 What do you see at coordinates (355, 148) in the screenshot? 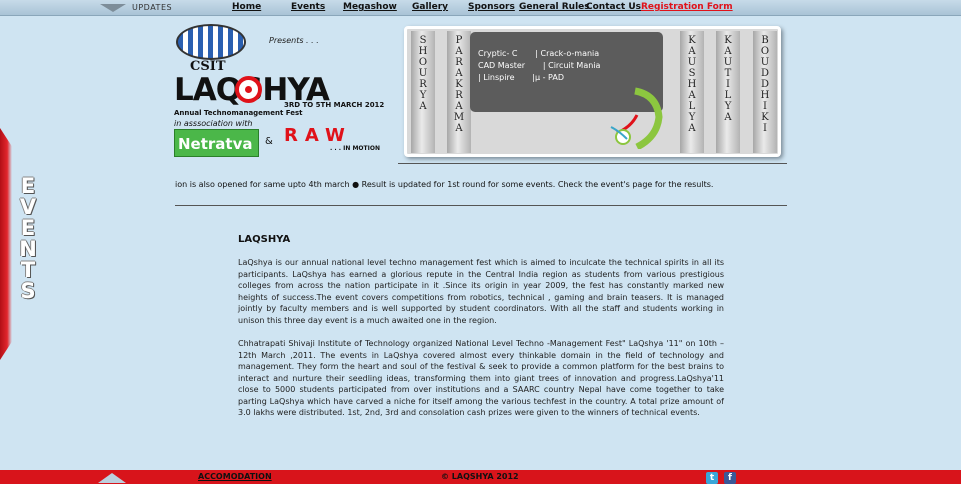
I see `raw-subtitle: . . . IN MOTION` at bounding box center [355, 148].